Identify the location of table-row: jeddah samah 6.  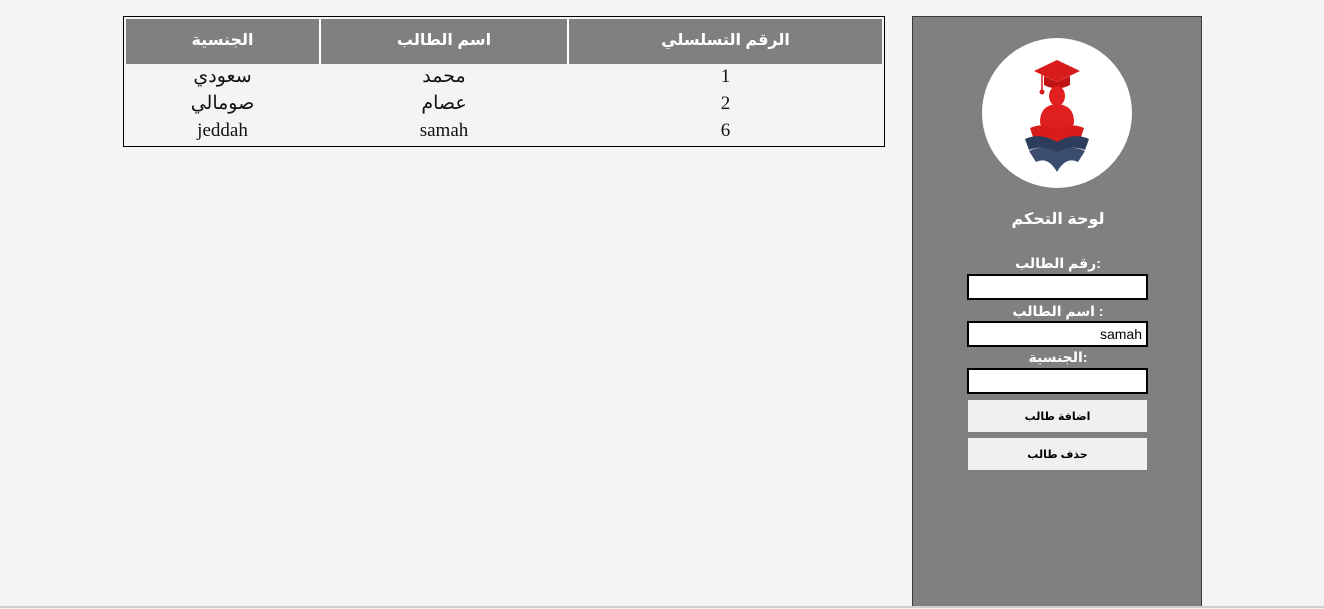
(504, 130).